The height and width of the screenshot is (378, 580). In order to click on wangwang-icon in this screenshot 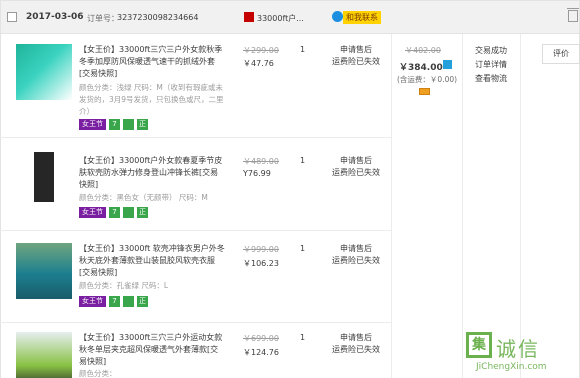, I will do `click(337, 16)`.